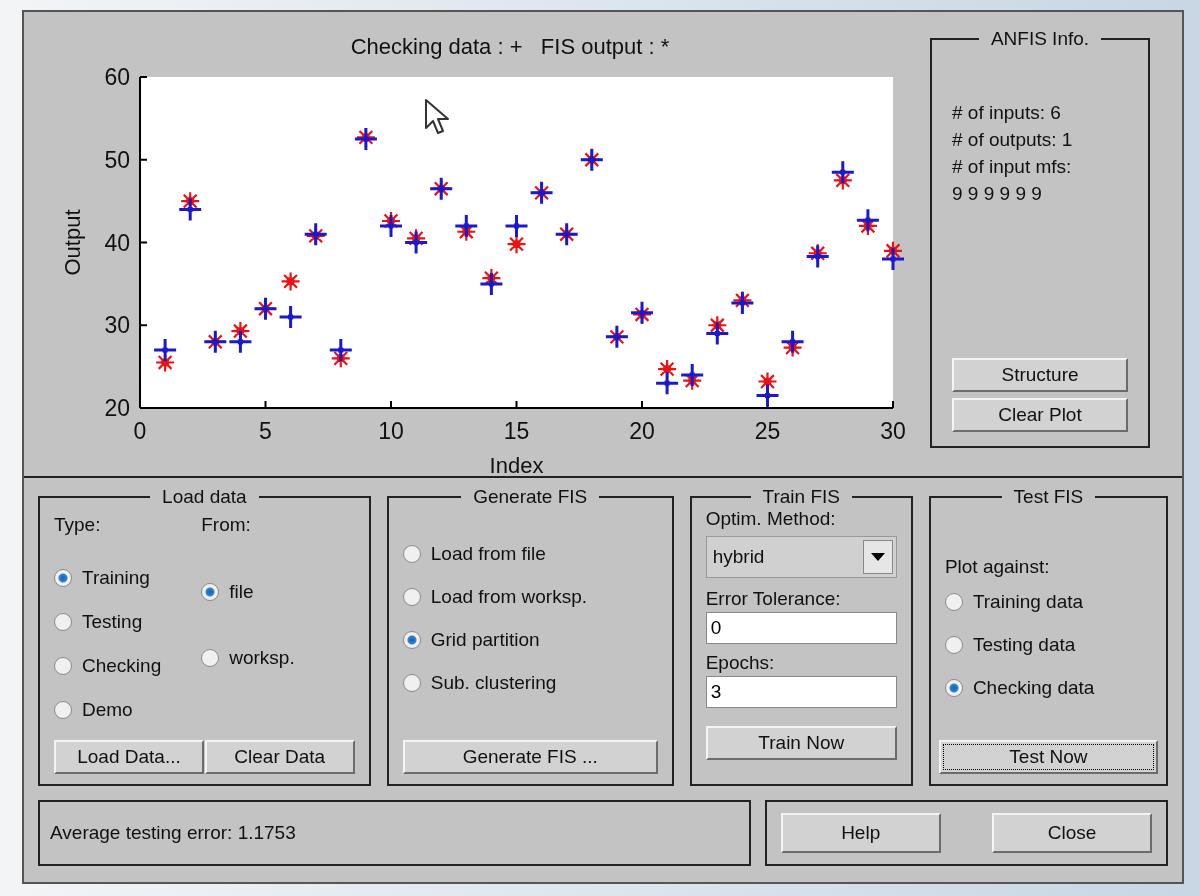 The width and height of the screenshot is (1200, 896). I want to click on tick-label: 10, so click(391, 431).